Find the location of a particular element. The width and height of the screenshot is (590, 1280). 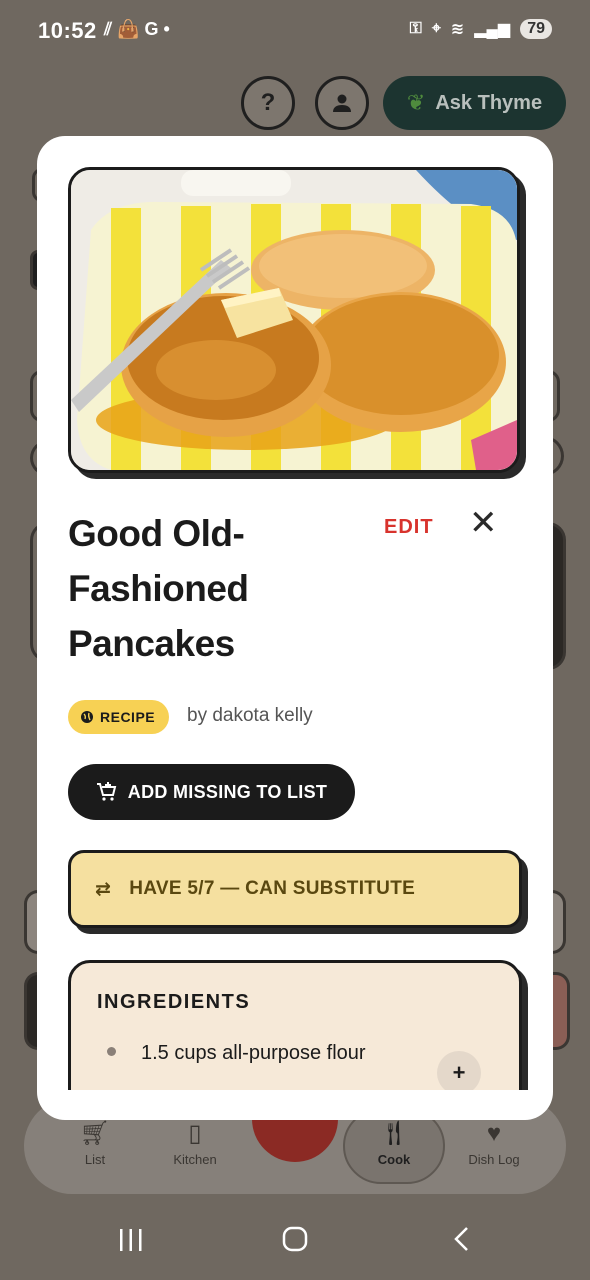

home-button is located at coordinates (295, 1243).